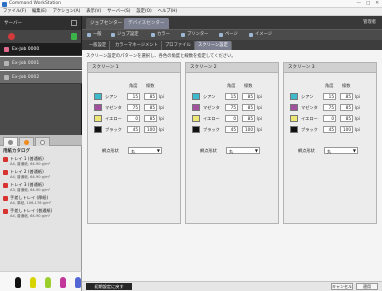 The width and height of the screenshot is (382, 291). Describe the element at coordinates (128, 34) in the screenshot. I see `category-label: ジョブ設定` at that location.